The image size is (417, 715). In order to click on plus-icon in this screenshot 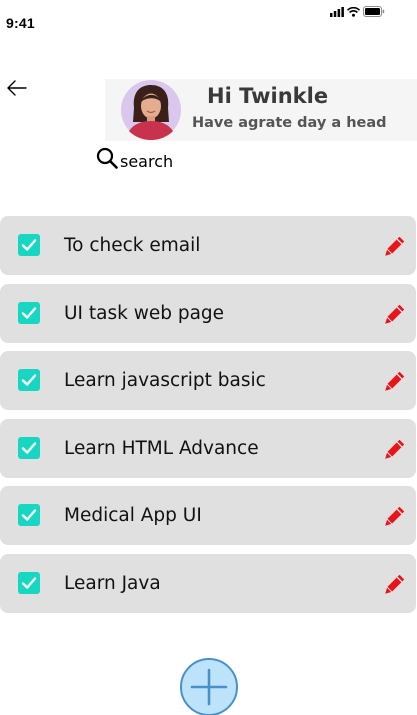, I will do `click(209, 687)`.